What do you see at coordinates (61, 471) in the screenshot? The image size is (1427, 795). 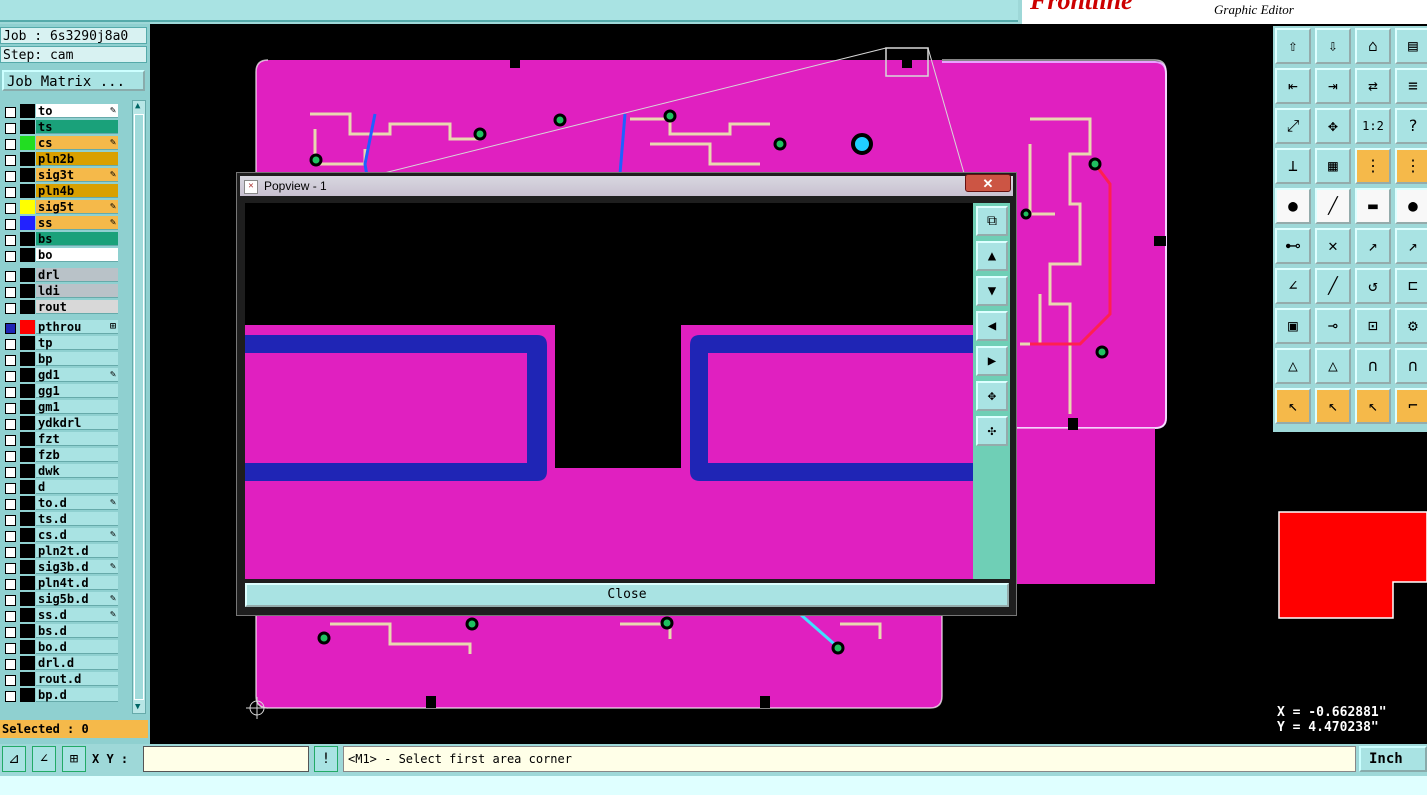 I see `layer-row: dwk` at bounding box center [61, 471].